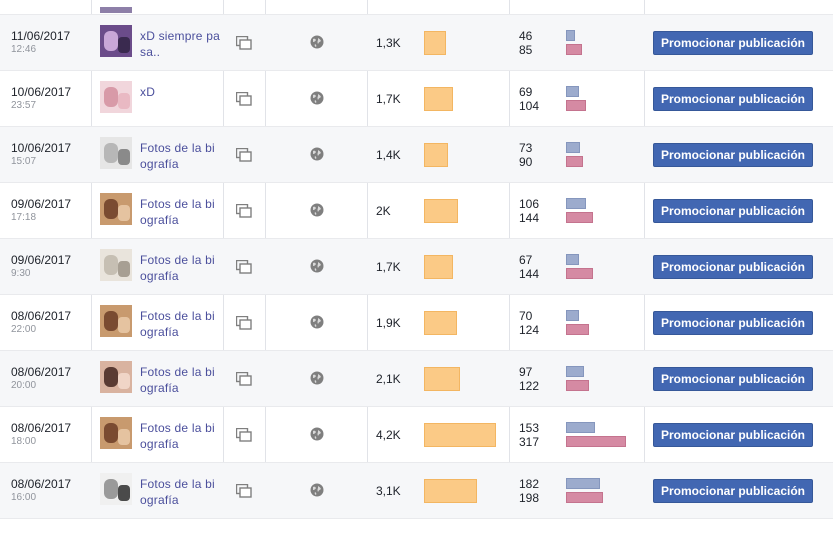  I want to click on engagement-top-value: 67, so click(526, 260).